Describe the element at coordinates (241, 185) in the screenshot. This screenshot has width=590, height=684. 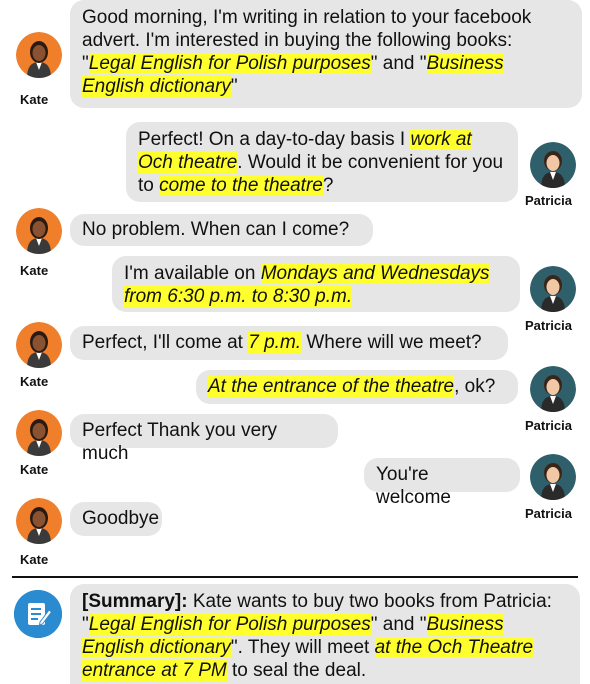
I see `highlighted-text: come to the theatre` at that location.